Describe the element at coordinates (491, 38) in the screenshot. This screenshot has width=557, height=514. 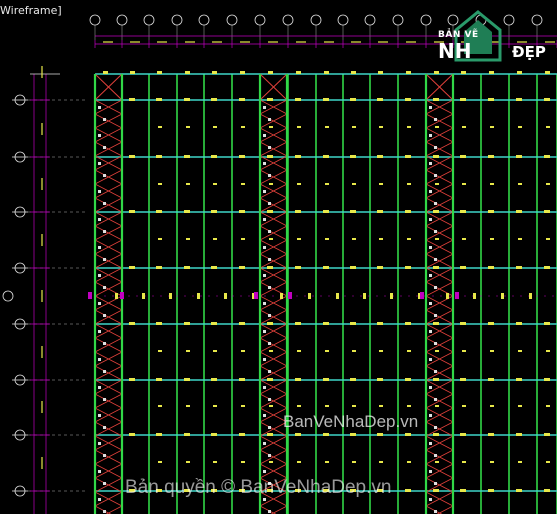
I see `brand-logo: BẢN VẼ NH ĐẸP` at that location.